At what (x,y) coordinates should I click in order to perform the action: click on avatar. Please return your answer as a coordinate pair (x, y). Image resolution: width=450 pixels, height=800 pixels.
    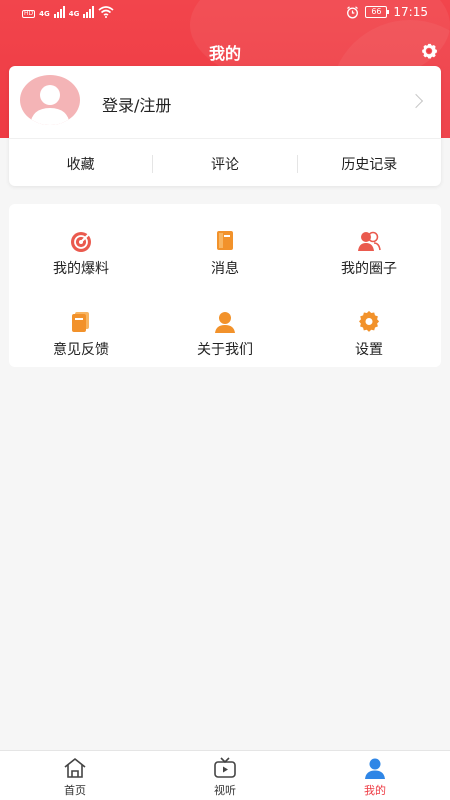
    Looking at the image, I should click on (50, 100).